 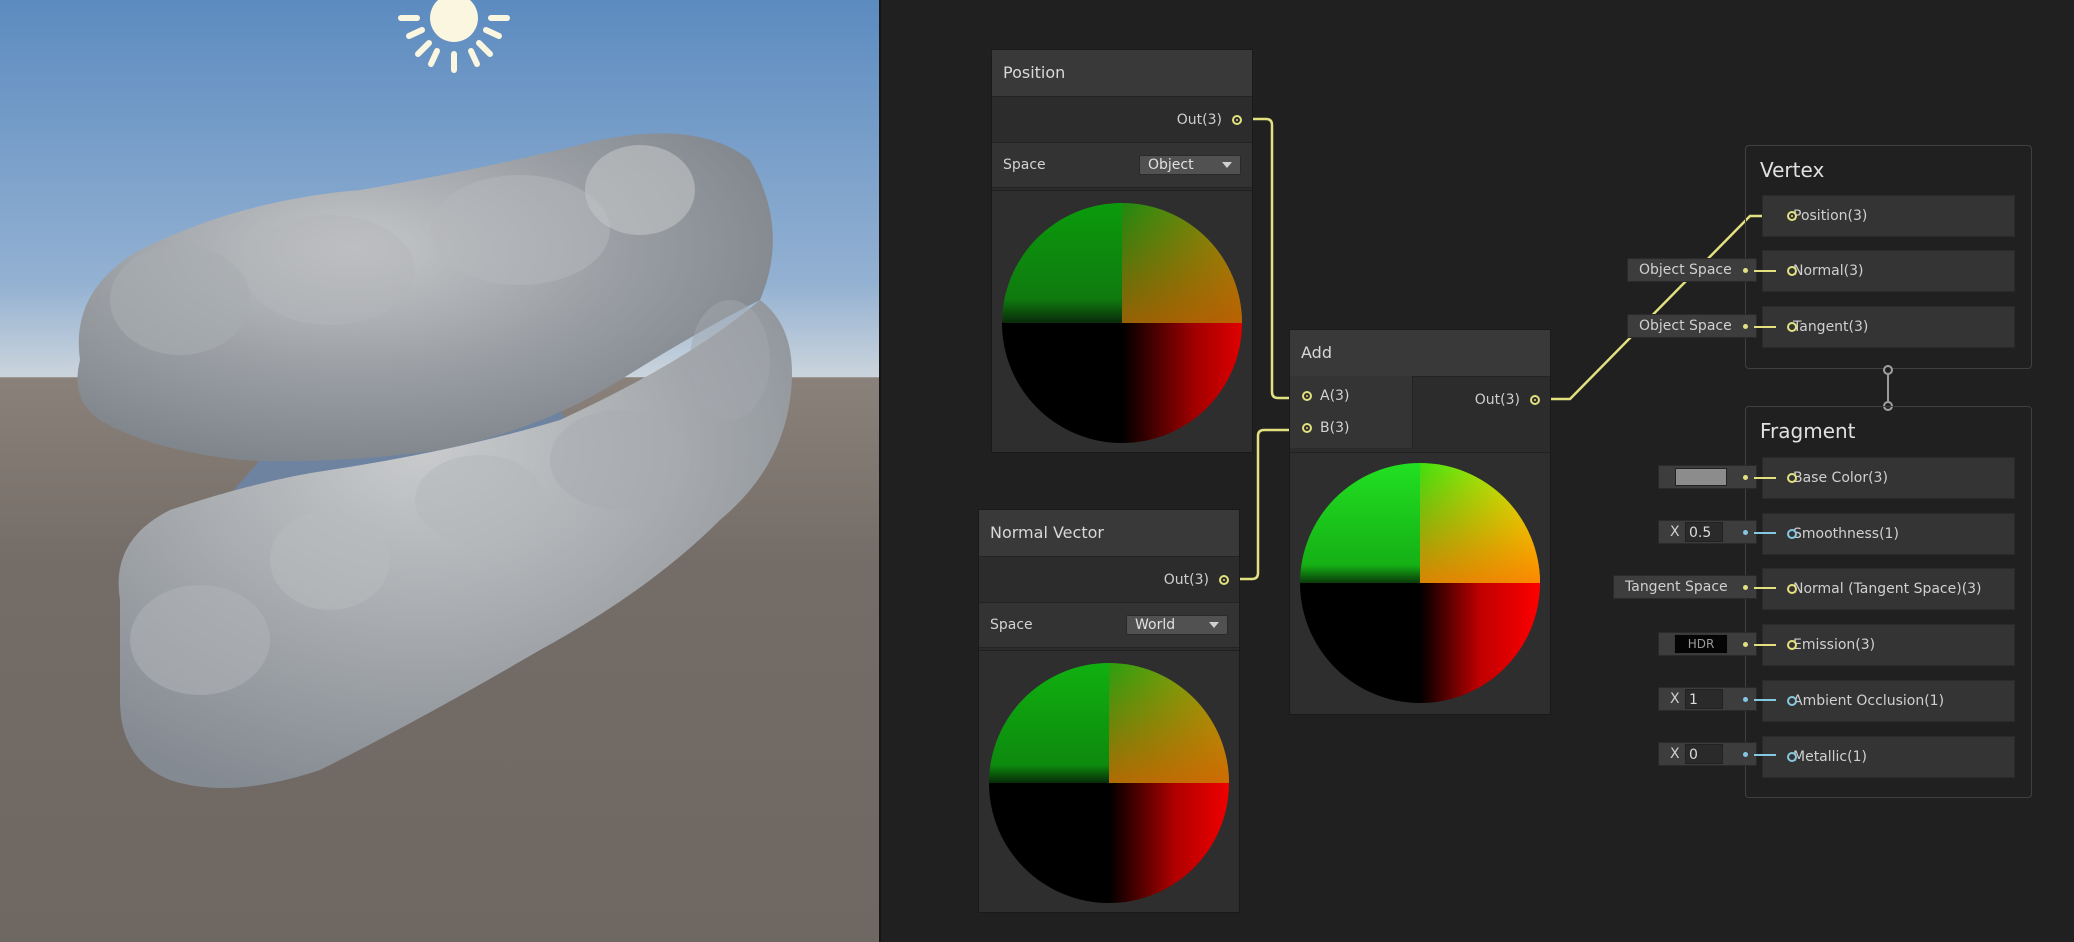 What do you see at coordinates (1122, 73) in the screenshot?
I see `node-title: Position` at bounding box center [1122, 73].